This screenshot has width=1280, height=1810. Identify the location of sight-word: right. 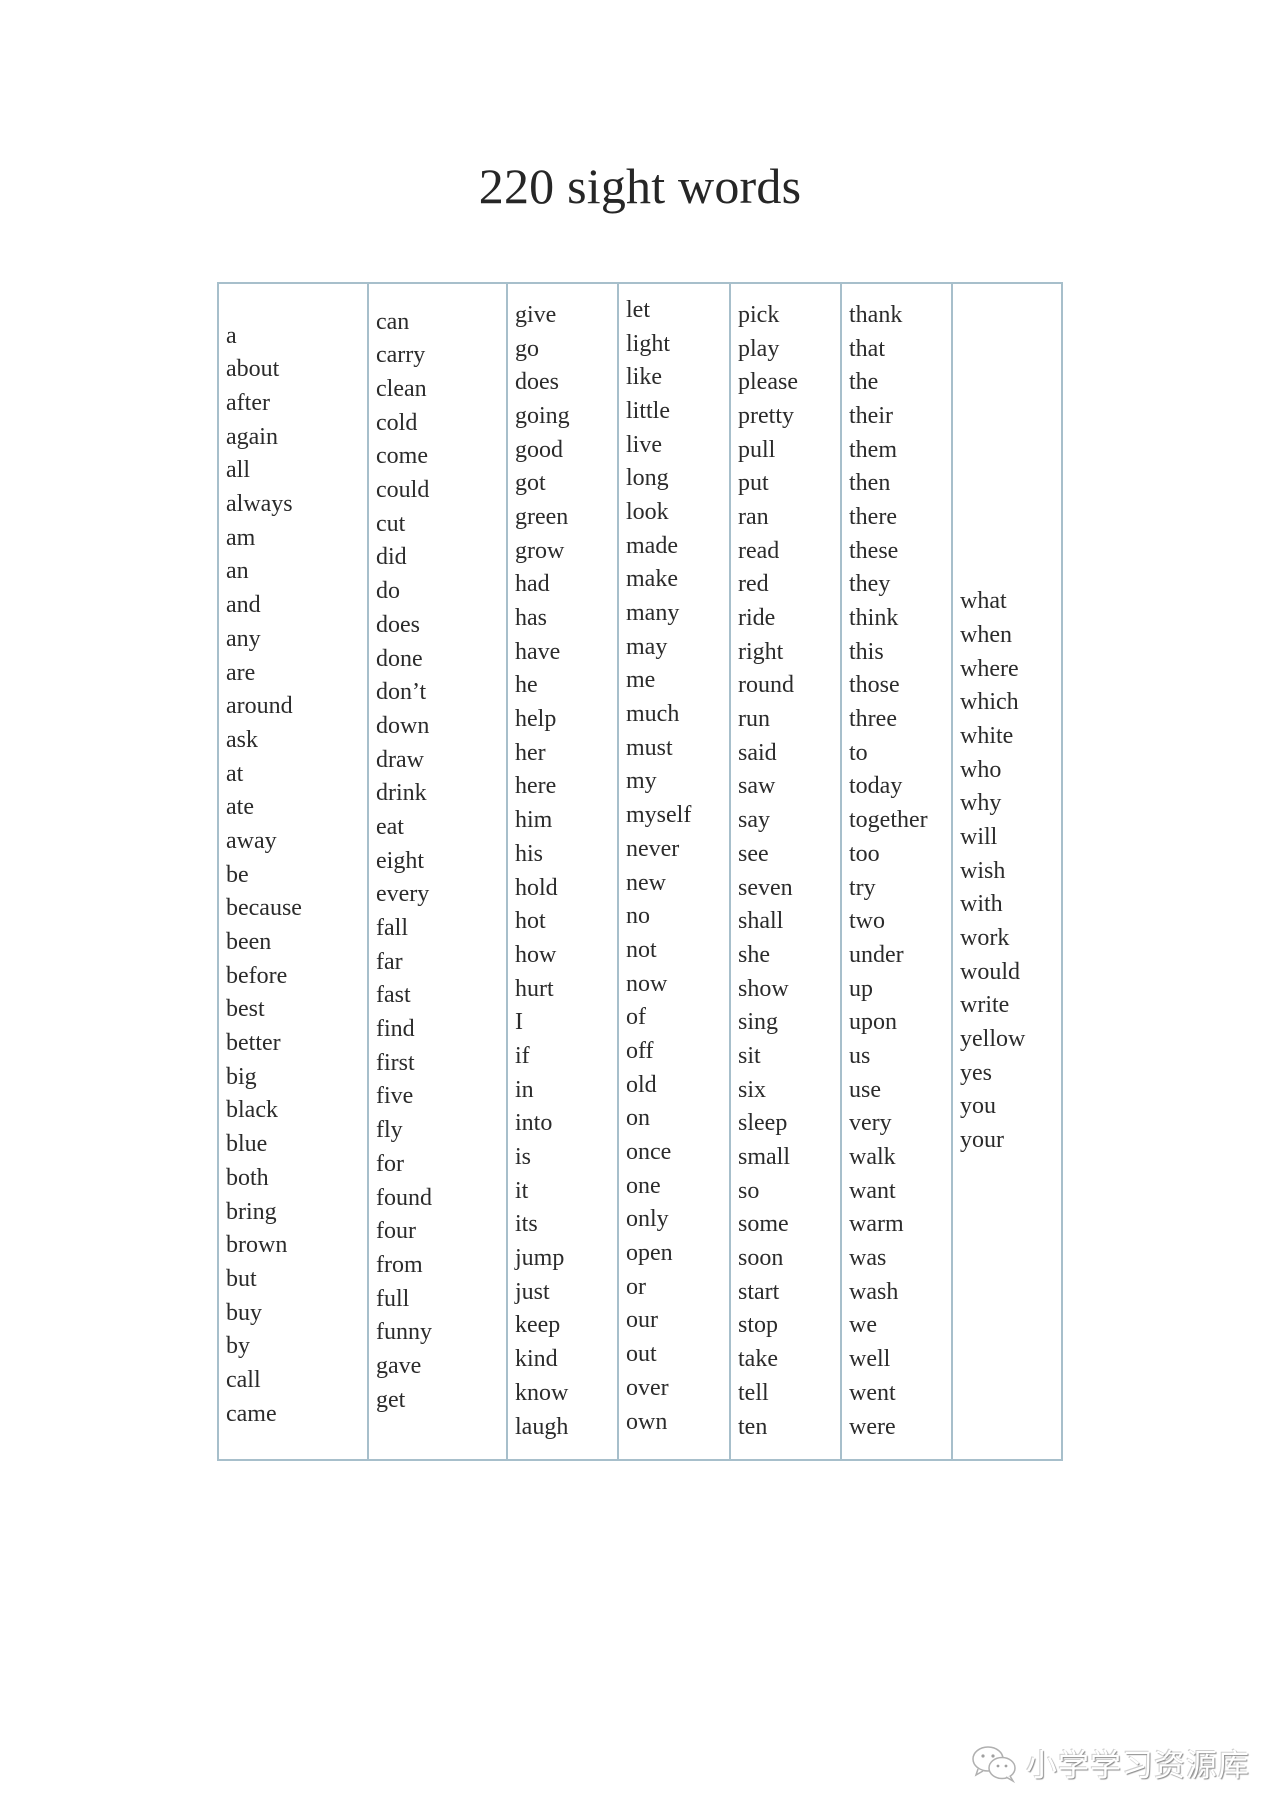
(761, 651).